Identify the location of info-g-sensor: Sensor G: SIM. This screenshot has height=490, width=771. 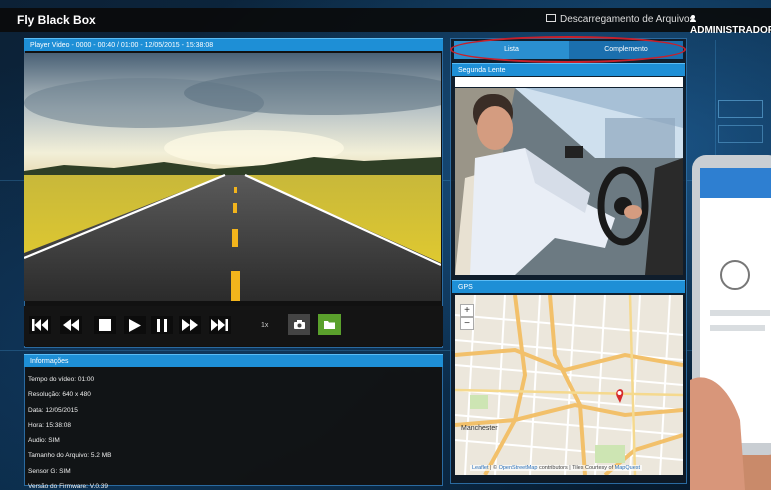
(49, 471).